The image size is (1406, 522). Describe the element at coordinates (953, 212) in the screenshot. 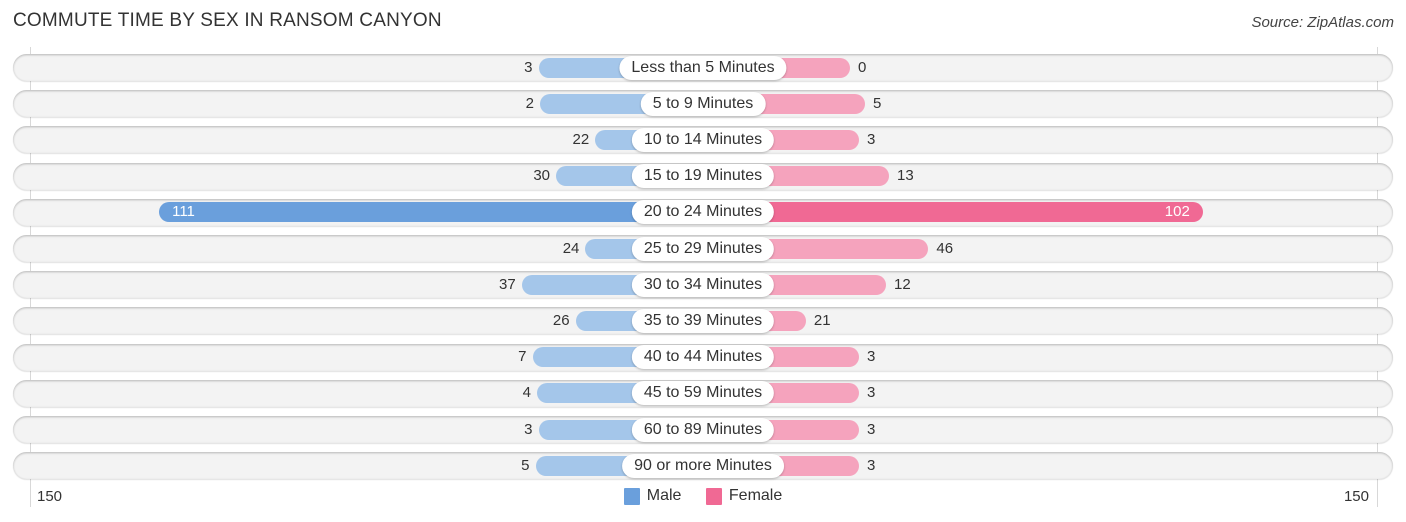

I see `bar-female` at that location.